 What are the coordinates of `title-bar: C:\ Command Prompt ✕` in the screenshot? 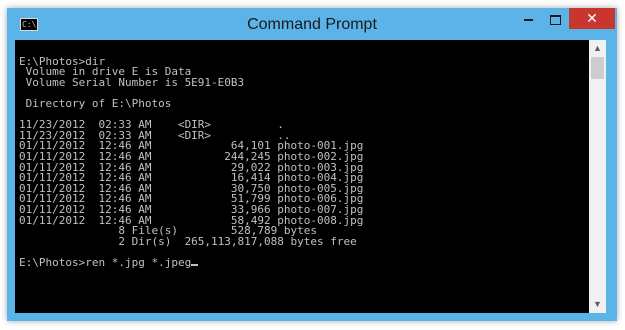 It's located at (312, 24).